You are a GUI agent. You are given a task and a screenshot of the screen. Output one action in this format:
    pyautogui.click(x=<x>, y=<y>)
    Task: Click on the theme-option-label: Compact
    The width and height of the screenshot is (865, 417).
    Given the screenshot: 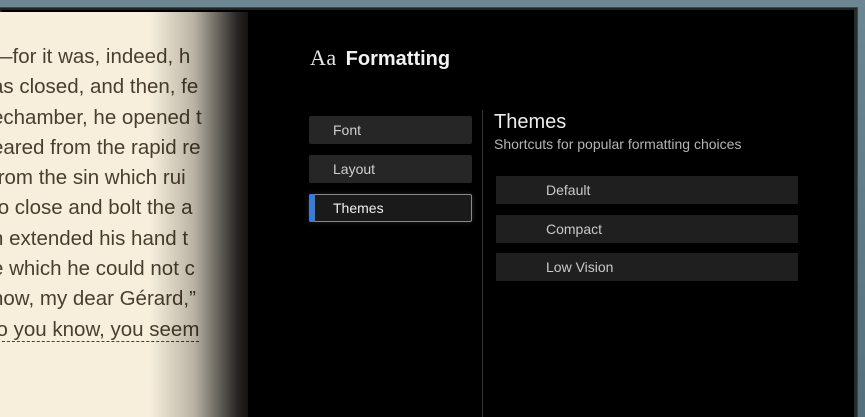 What is the action you would take?
    pyautogui.click(x=574, y=228)
    